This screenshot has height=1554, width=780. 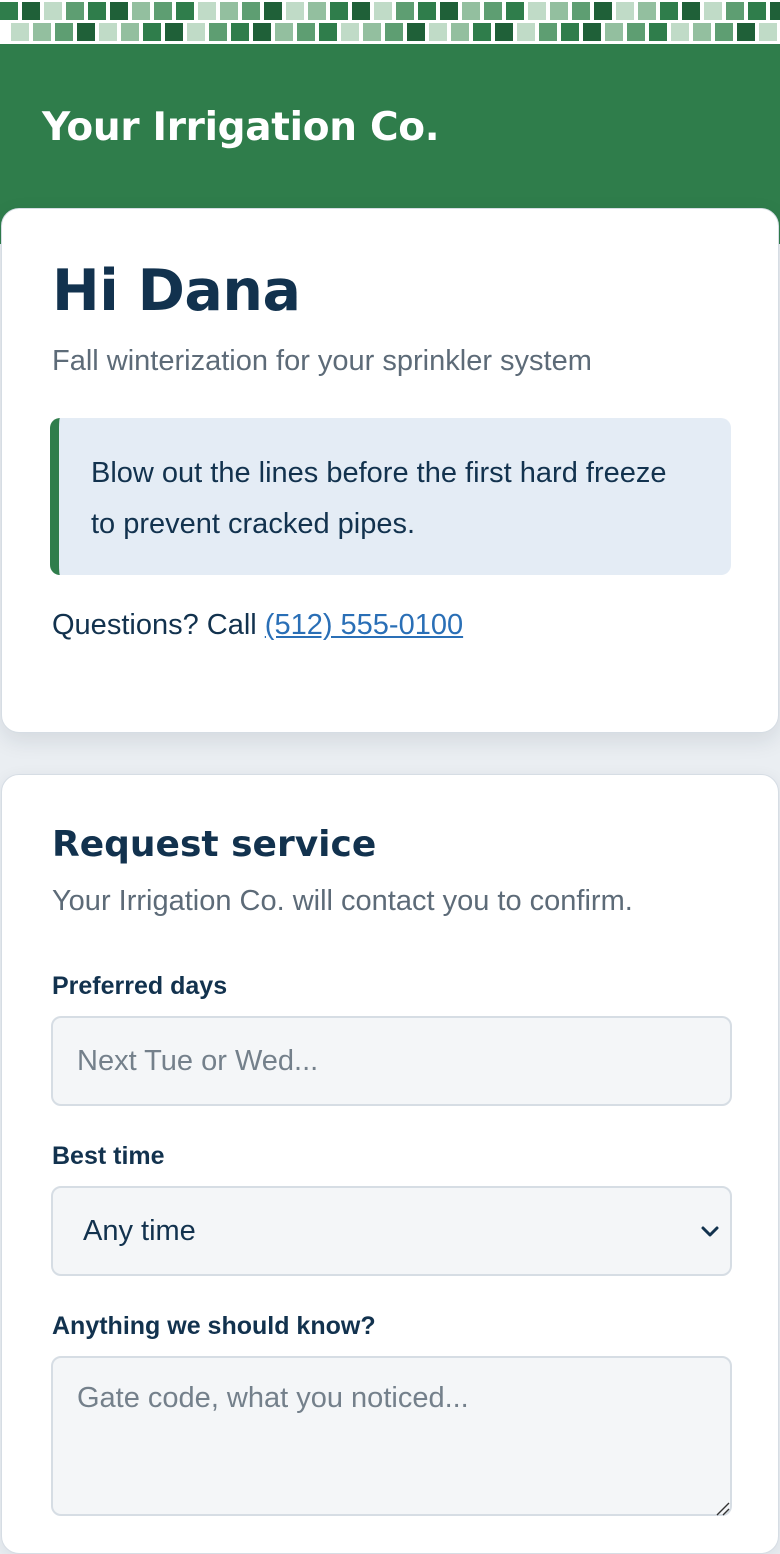 I want to click on best-time-select: Any time, so click(x=391, y=1231).